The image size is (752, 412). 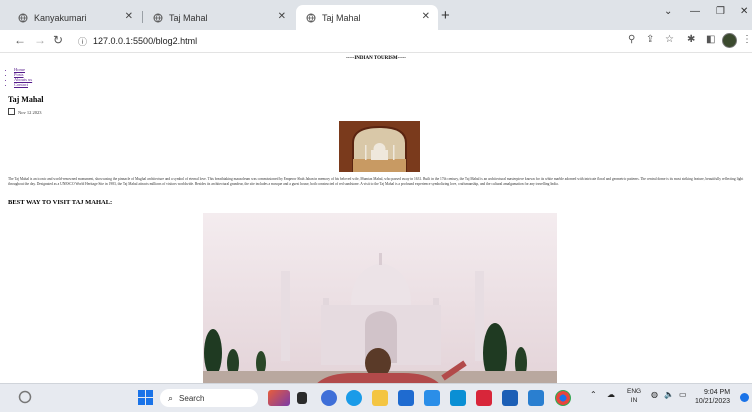 I want to click on site-nav: Home Posts Abouts us Contact, so click(x=20, y=77).